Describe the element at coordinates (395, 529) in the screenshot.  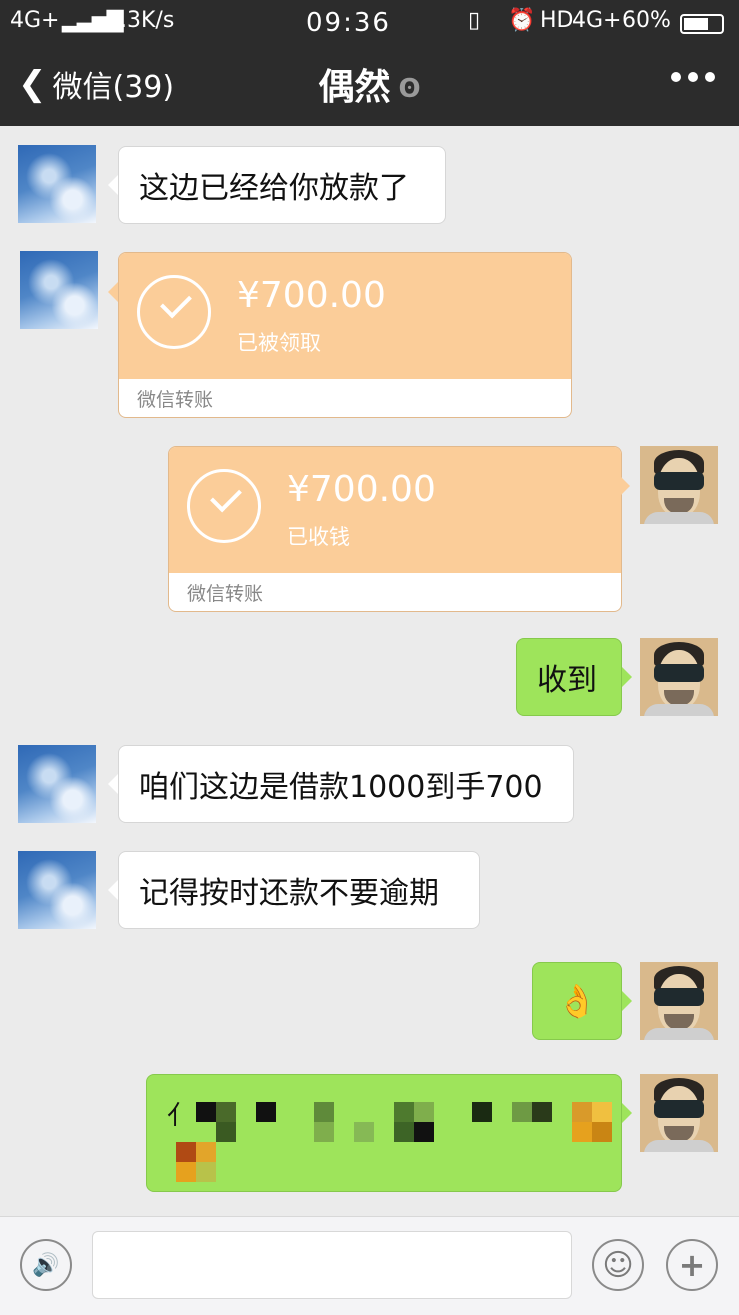
I see `transfer-card: ¥700.00 已收钱 微信转账` at that location.